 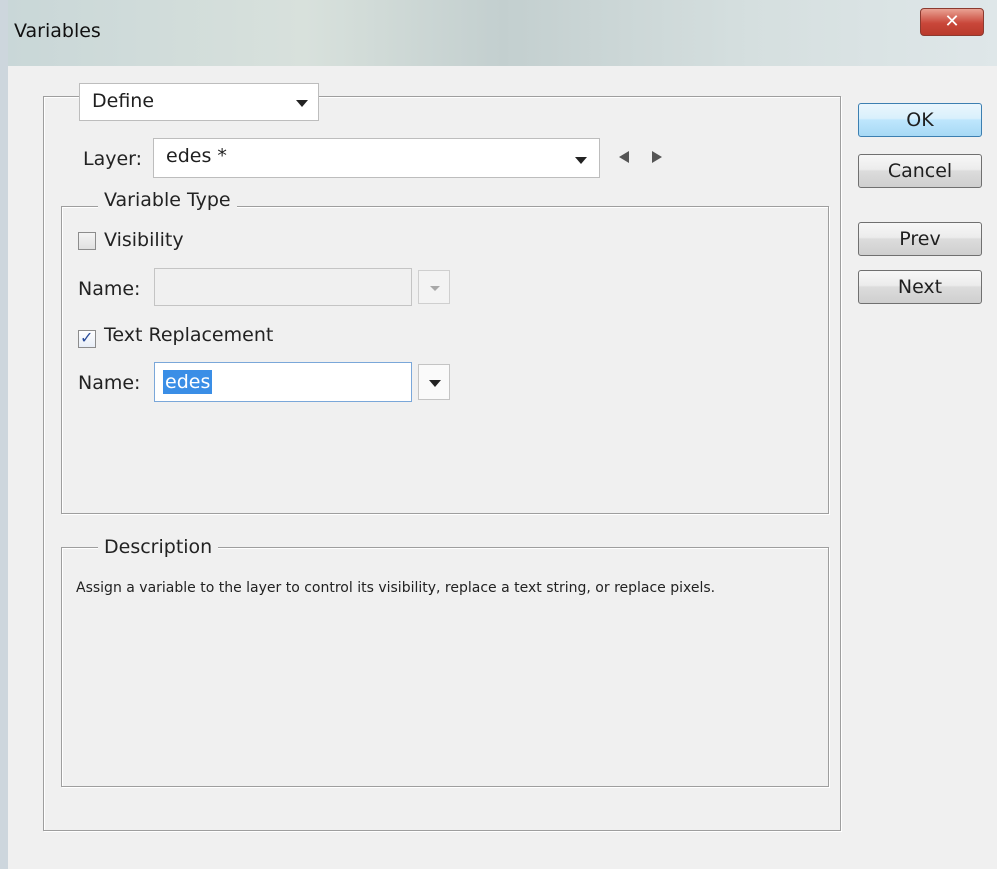 What do you see at coordinates (167, 200) in the screenshot?
I see `variable-type-legend: Variable Type` at bounding box center [167, 200].